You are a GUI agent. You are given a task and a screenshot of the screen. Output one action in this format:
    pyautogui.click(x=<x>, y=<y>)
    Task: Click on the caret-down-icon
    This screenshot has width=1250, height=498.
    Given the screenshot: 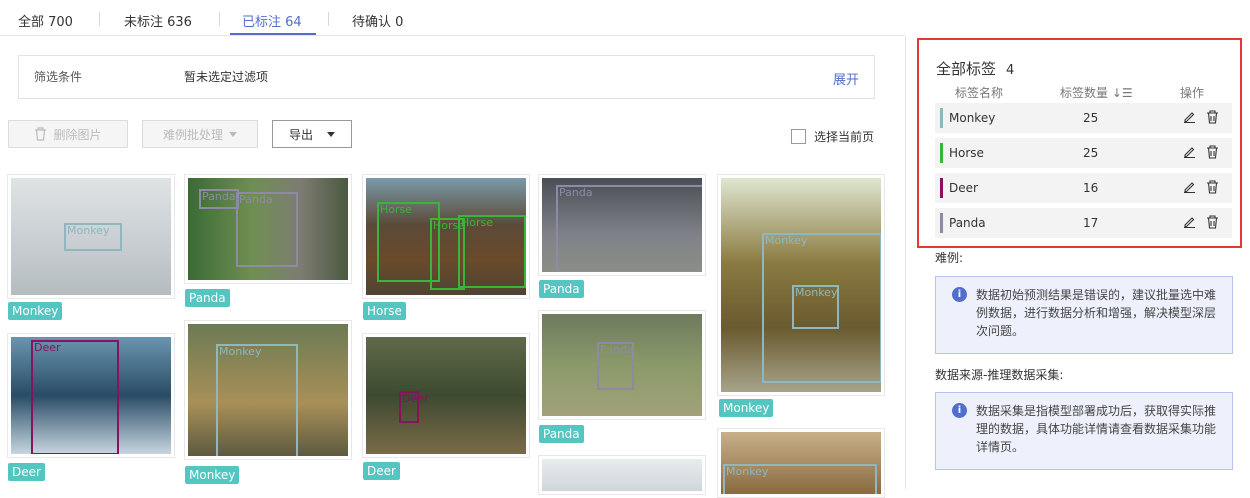 What is the action you would take?
    pyautogui.click(x=233, y=134)
    